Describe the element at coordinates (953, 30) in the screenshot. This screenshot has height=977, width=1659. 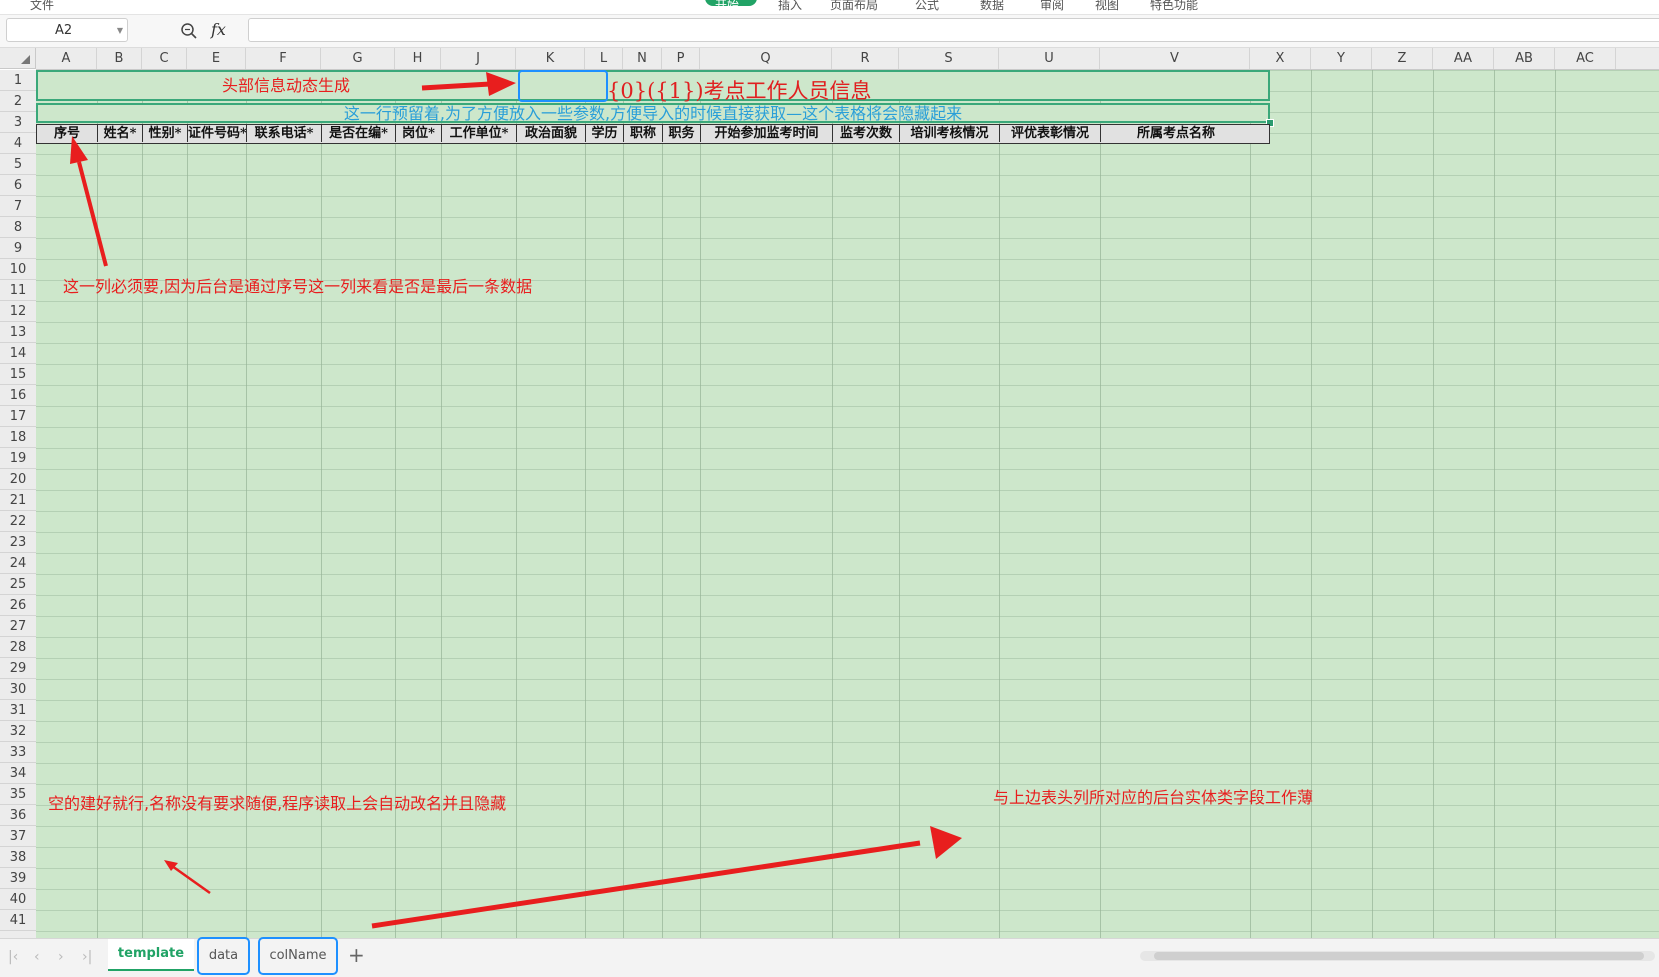
I see `formula-input` at that location.